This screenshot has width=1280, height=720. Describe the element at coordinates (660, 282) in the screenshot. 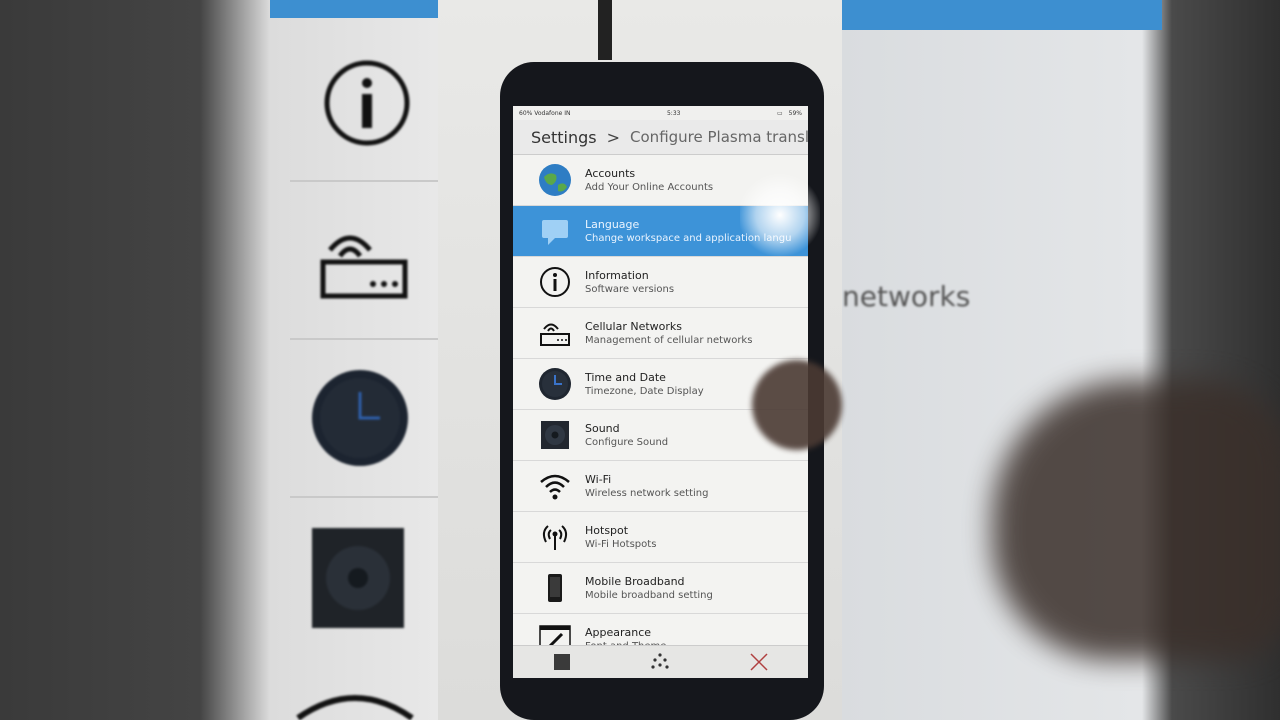

I see `settings-item-information: Information Software versions` at that location.